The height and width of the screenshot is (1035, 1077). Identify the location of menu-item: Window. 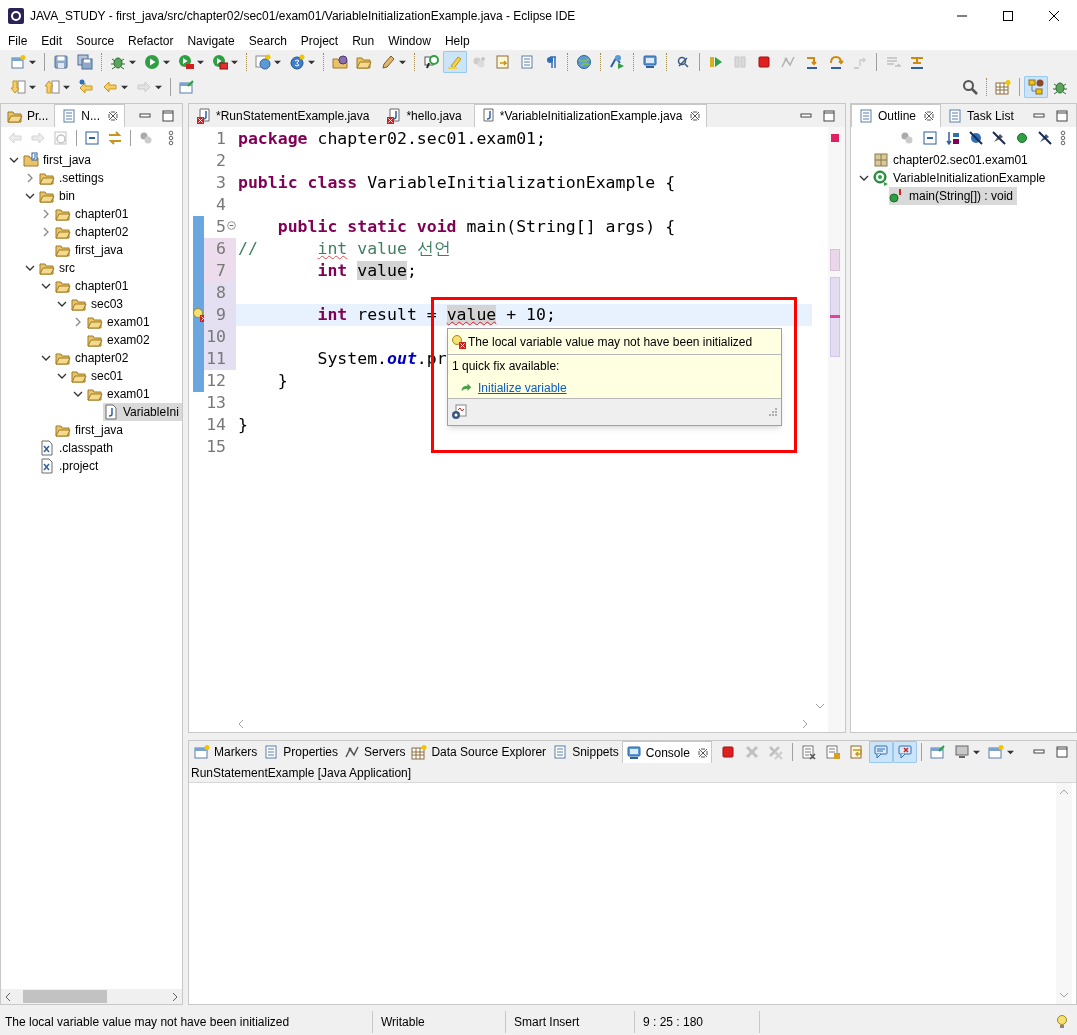
(409, 41).